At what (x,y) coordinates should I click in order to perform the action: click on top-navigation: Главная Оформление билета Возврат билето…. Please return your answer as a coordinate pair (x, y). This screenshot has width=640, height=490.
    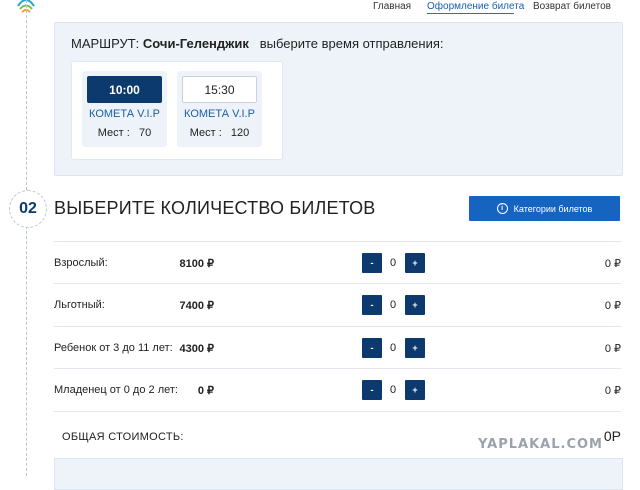
    Looking at the image, I should click on (320, 7).